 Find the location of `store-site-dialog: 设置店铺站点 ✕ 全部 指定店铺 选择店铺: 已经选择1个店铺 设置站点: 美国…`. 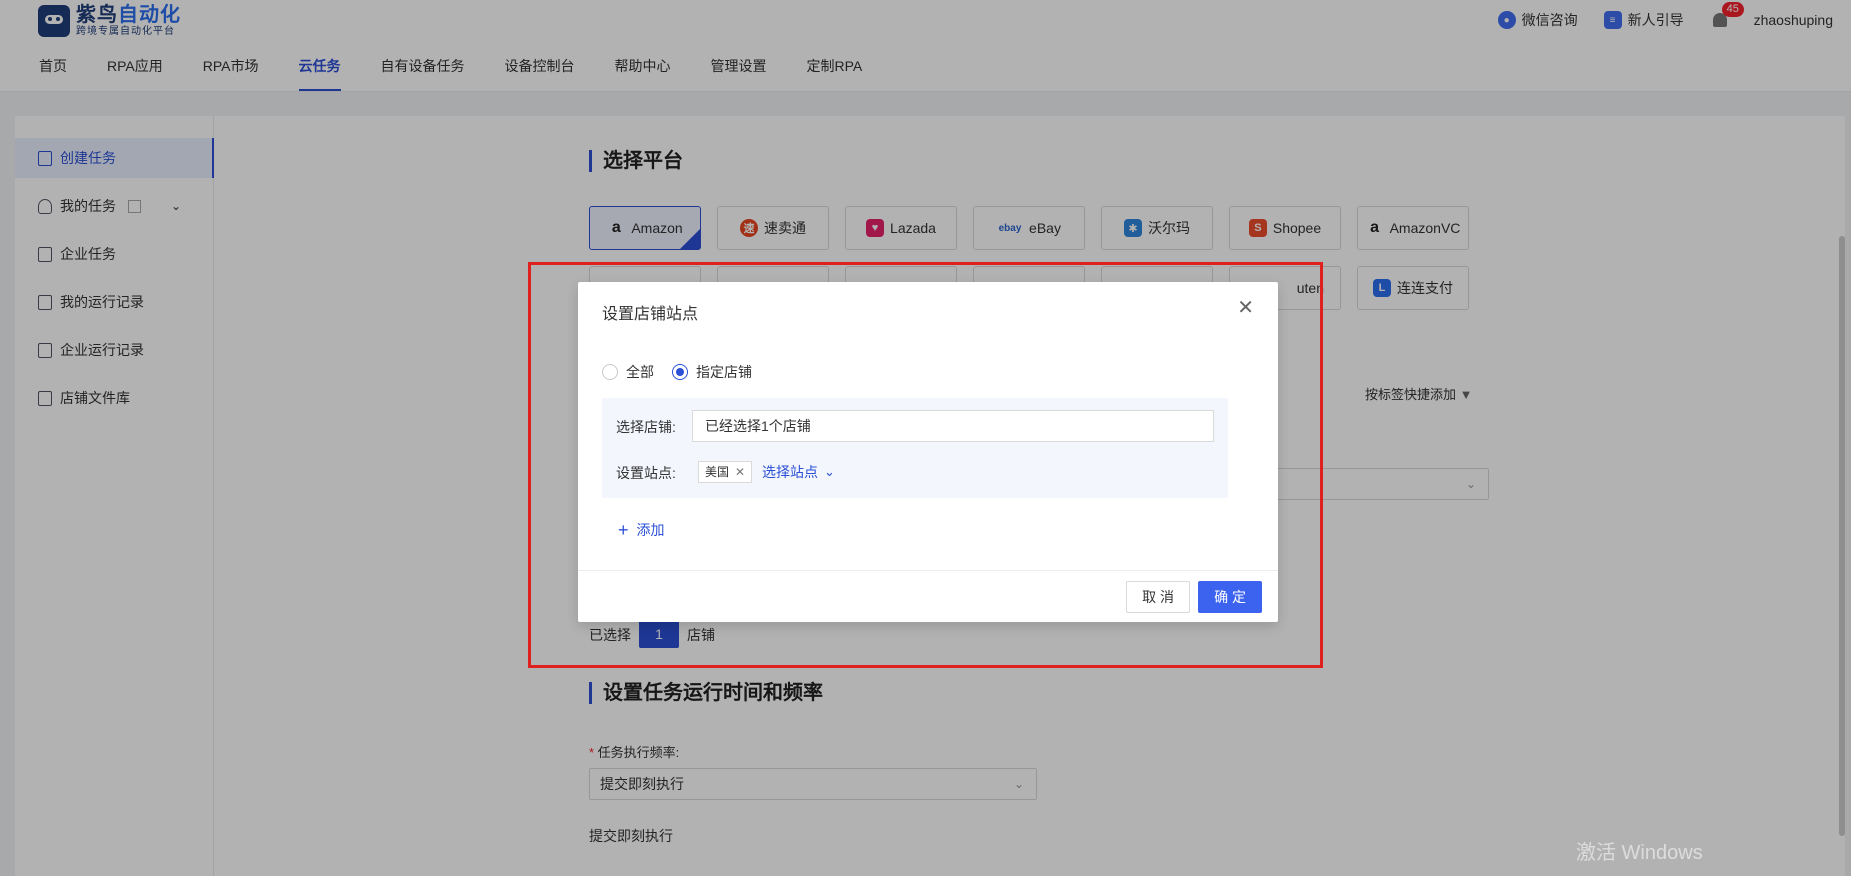

store-site-dialog: 设置店铺站点 ✕ 全部 指定店铺 选择店铺: 已经选择1个店铺 设置站点: 美国… is located at coordinates (928, 452).